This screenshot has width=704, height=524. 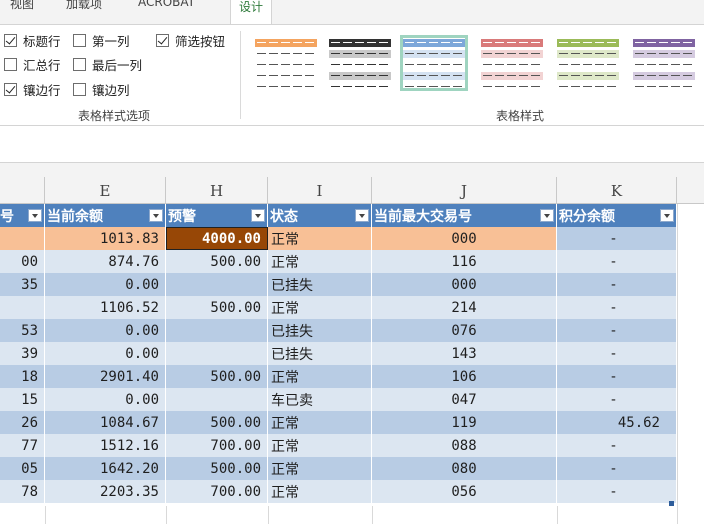 I want to click on header-cell-max-transaction: 当前最大交易号, so click(x=464, y=215).